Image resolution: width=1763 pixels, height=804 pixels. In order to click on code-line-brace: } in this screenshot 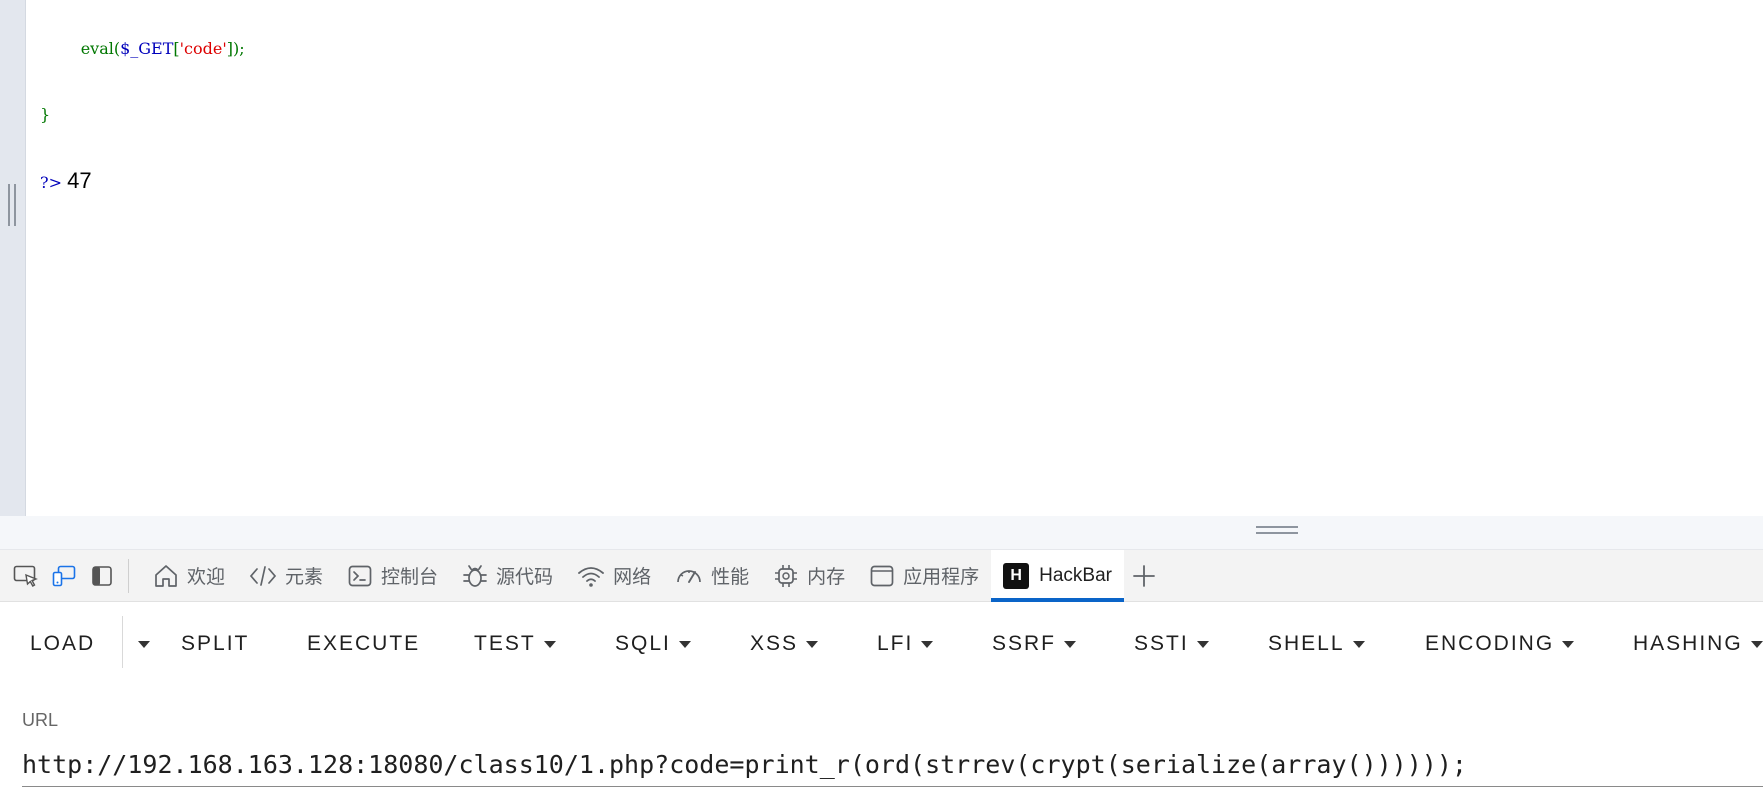, I will do `click(45, 114)`.